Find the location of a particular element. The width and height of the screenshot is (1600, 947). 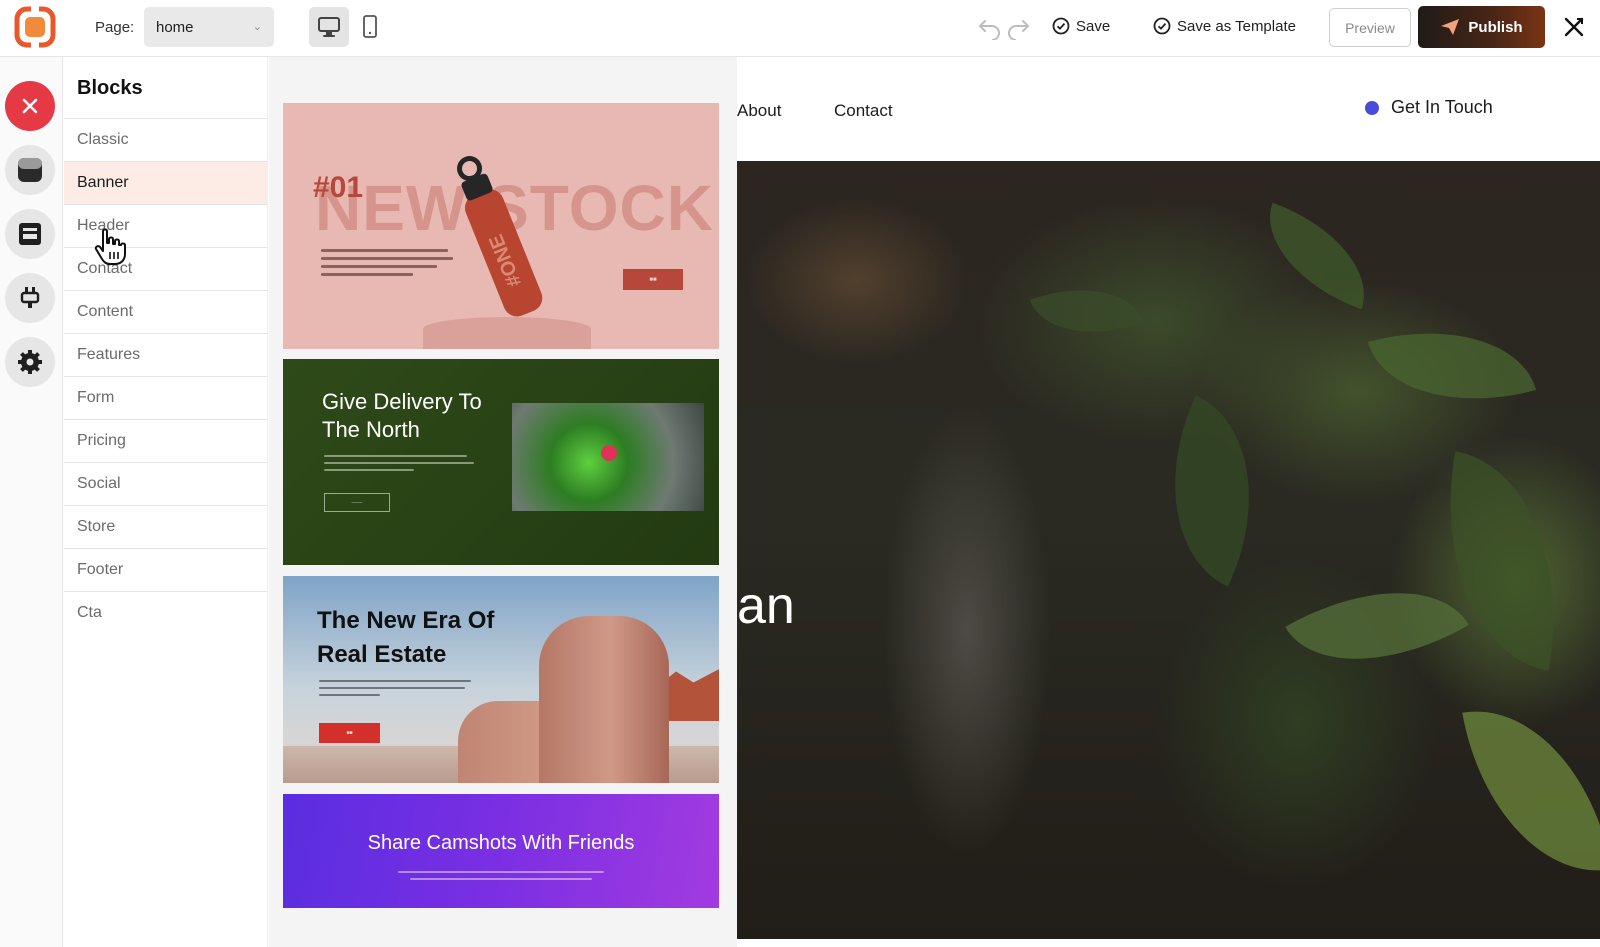

get-in-touch-label: Get In Touch is located at coordinates (1442, 107).